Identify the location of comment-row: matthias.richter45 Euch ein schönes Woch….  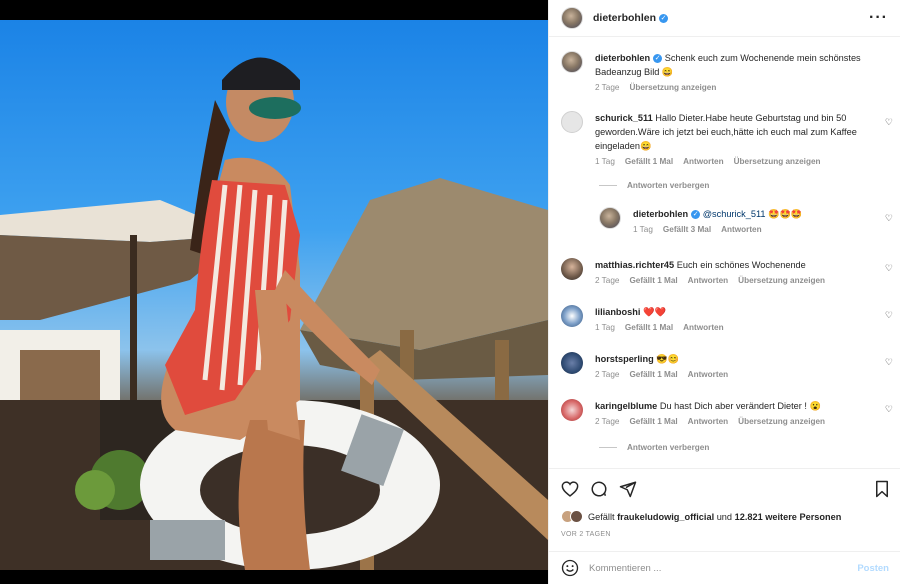
(726, 271).